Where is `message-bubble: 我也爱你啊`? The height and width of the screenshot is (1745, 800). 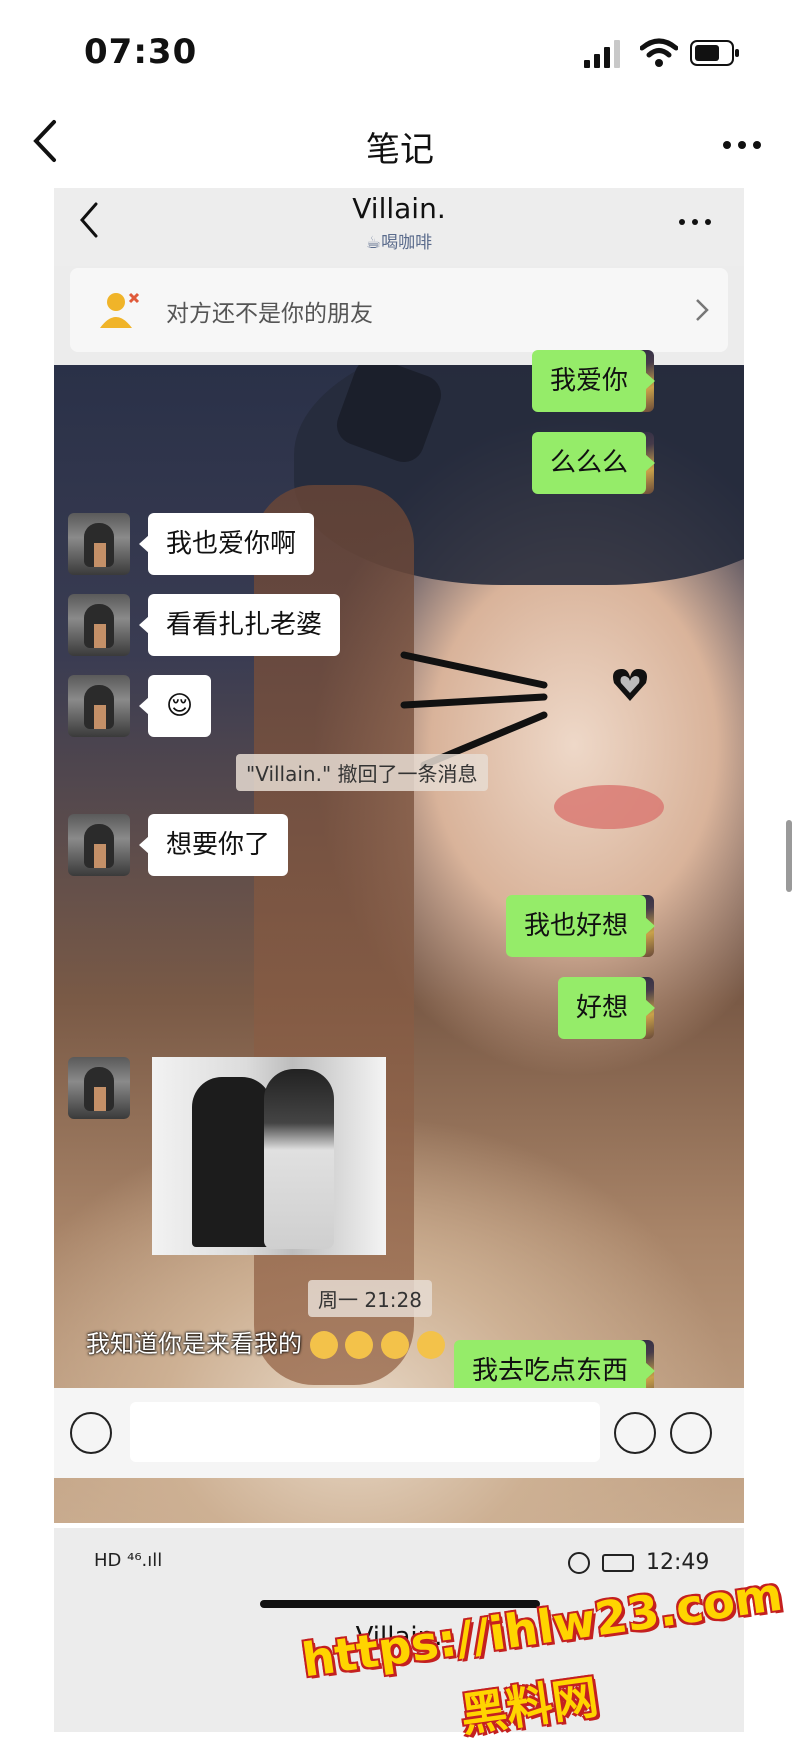 message-bubble: 我也爱你啊 is located at coordinates (226, 544).